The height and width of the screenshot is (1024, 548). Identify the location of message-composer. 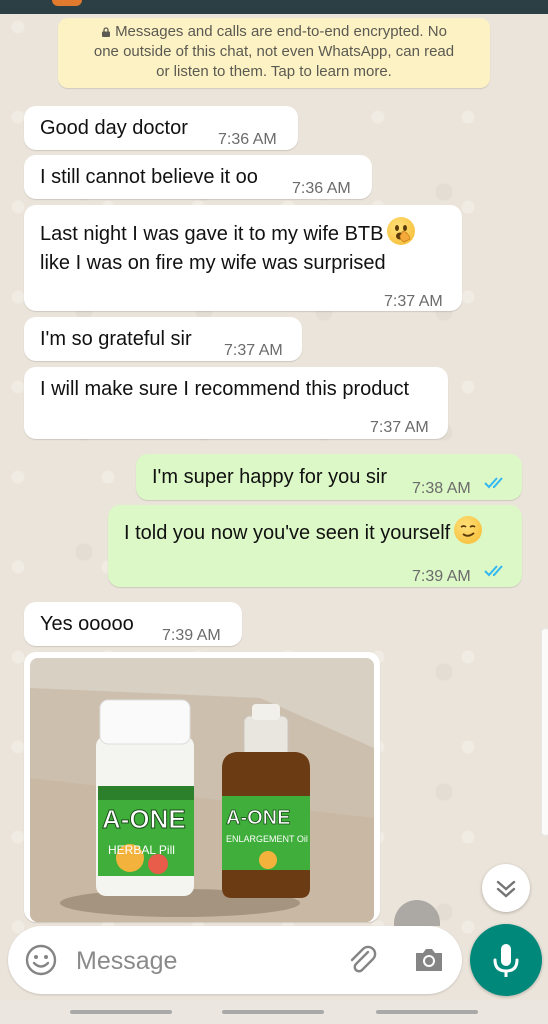
(235, 960).